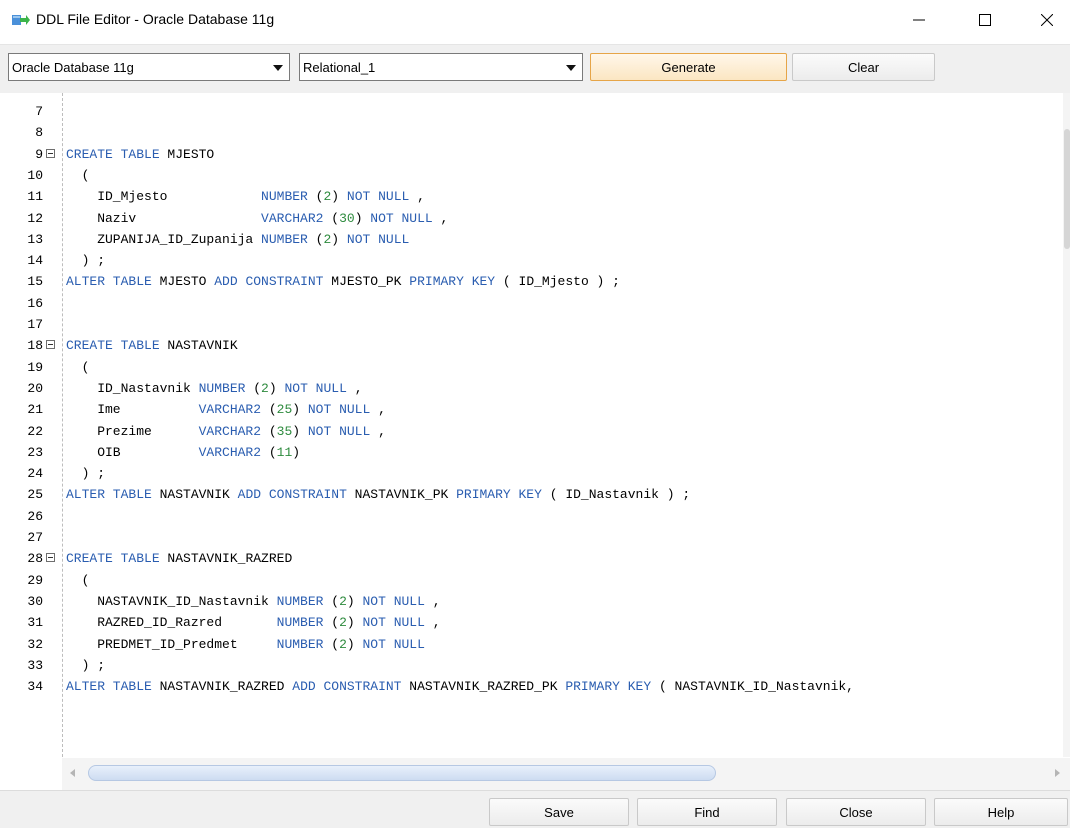 This screenshot has width=1070, height=828. Describe the element at coordinates (985, 20) in the screenshot. I see `maximize-button` at that location.